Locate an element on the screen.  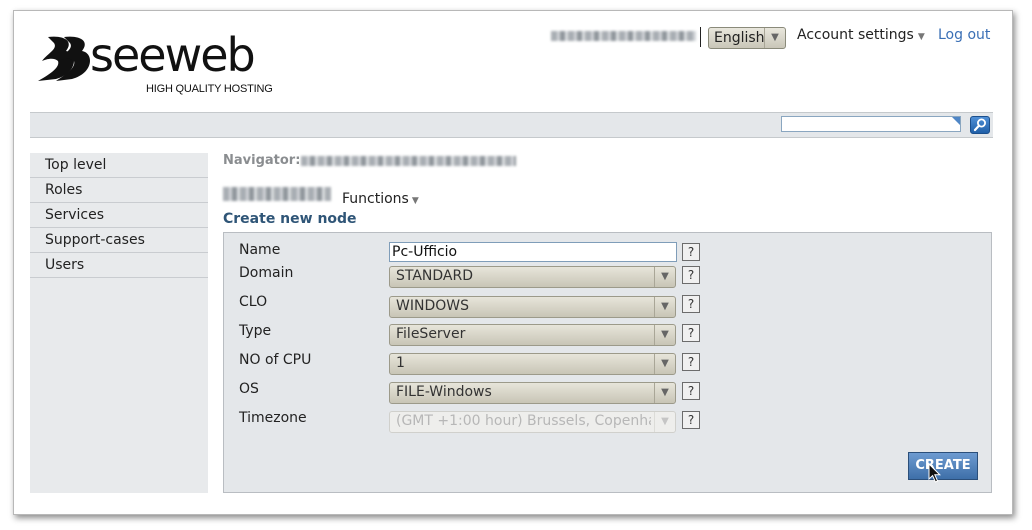
search-input-corner-icon is located at coordinates (956, 121).